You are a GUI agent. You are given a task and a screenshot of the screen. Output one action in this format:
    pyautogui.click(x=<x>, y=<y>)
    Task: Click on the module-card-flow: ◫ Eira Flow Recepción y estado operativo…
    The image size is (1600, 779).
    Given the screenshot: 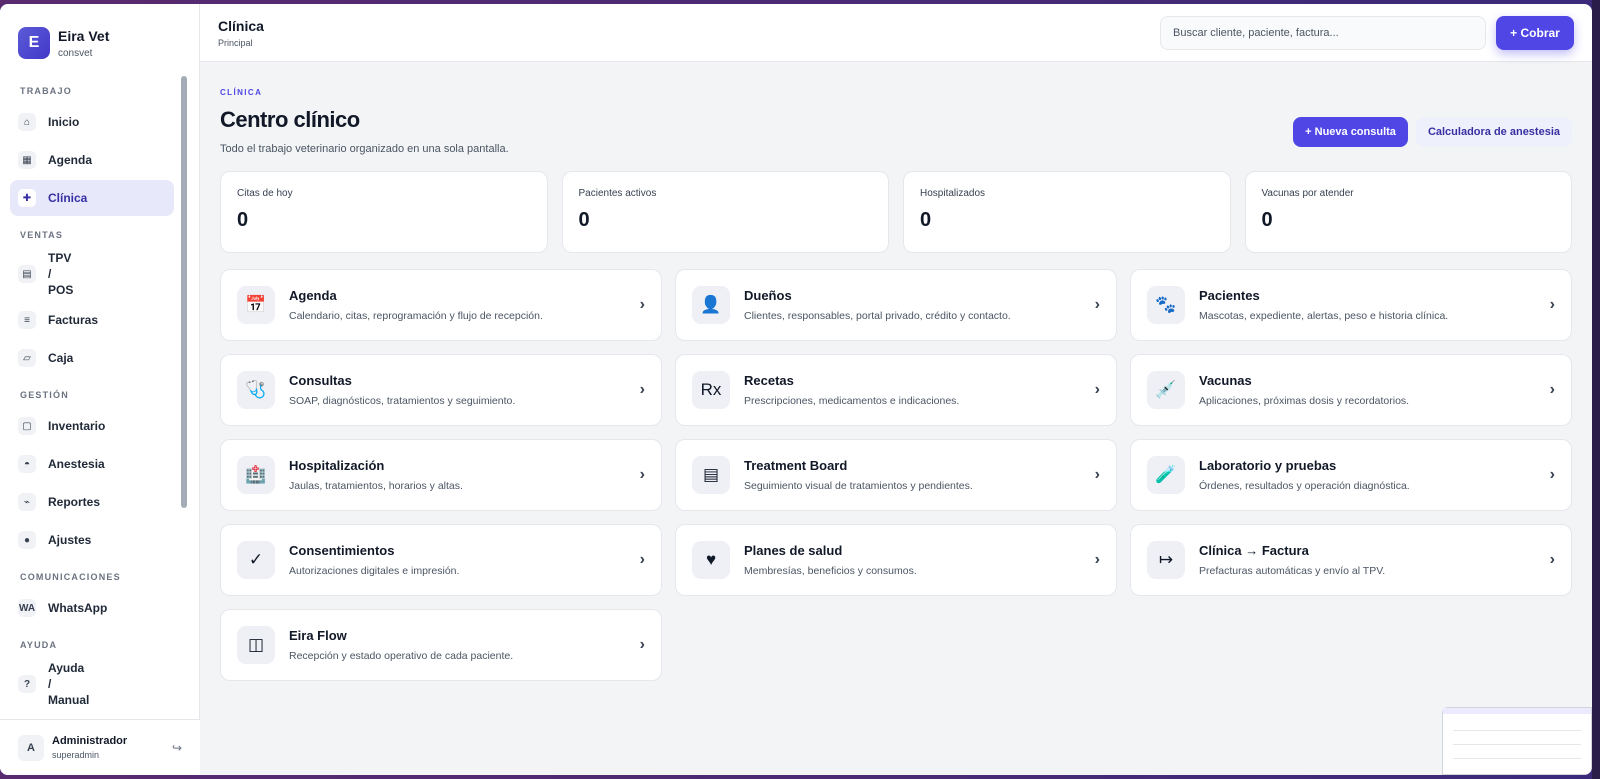 What is the action you would take?
    pyautogui.click(x=441, y=645)
    